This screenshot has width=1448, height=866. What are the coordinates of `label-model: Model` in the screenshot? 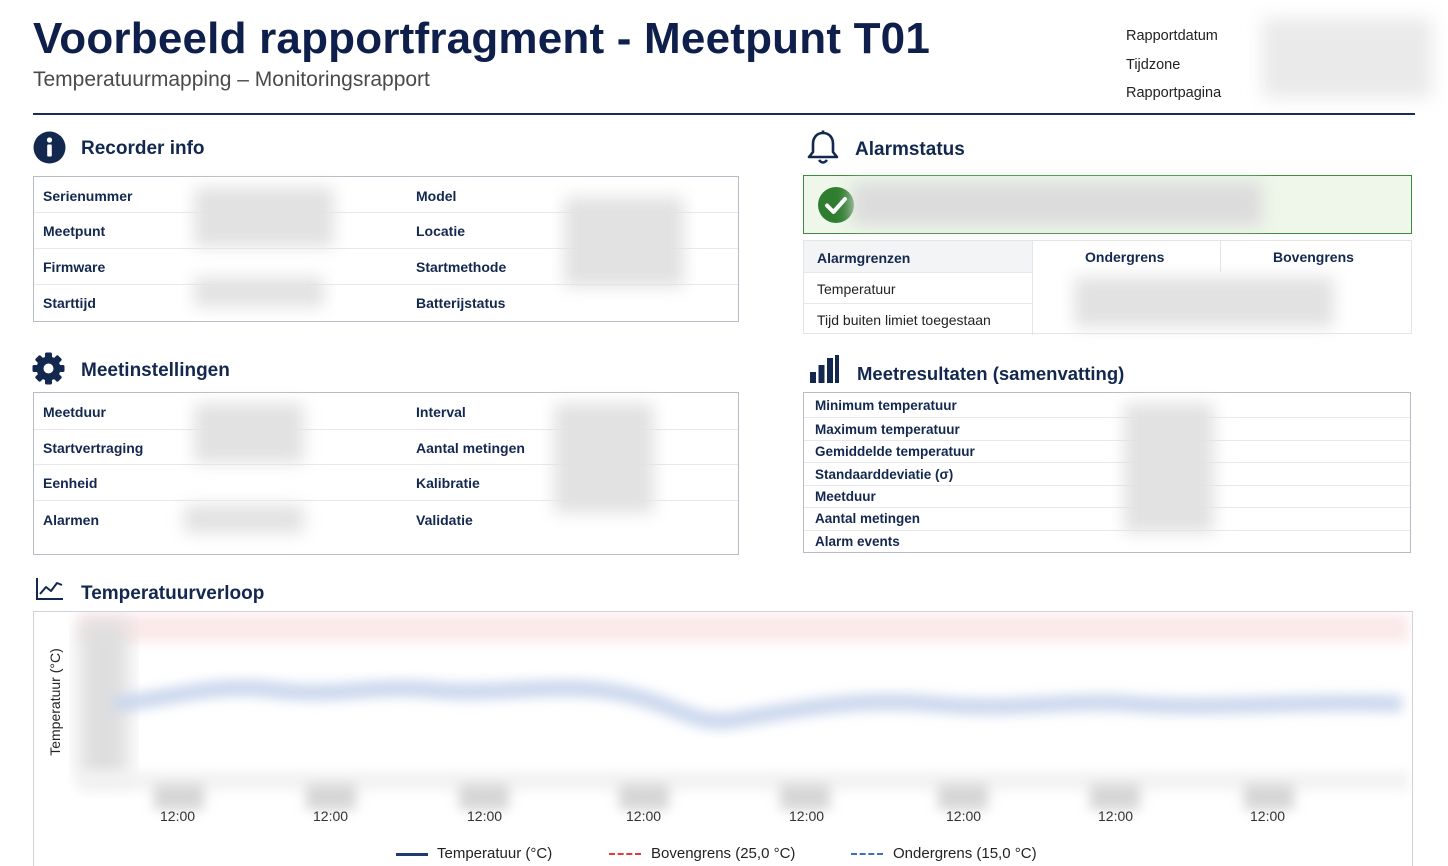 It's located at (436, 196).